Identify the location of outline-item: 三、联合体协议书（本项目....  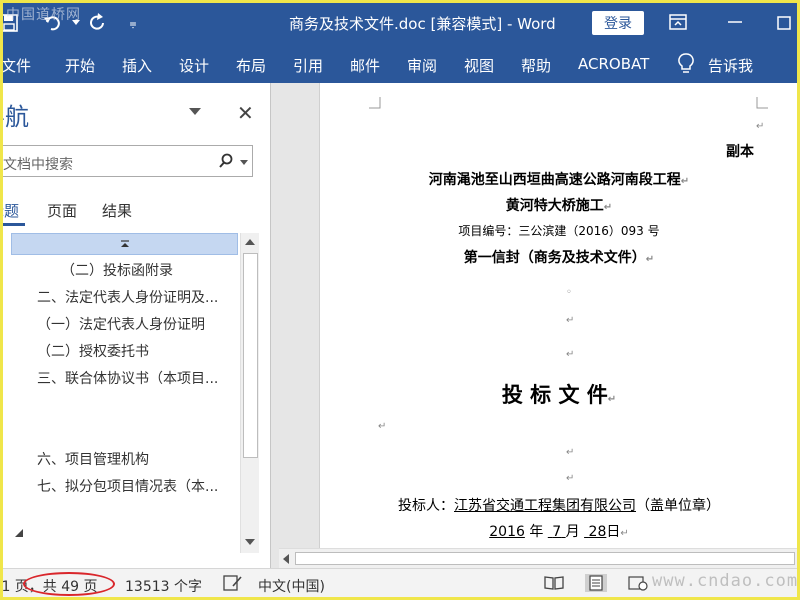
(127, 378).